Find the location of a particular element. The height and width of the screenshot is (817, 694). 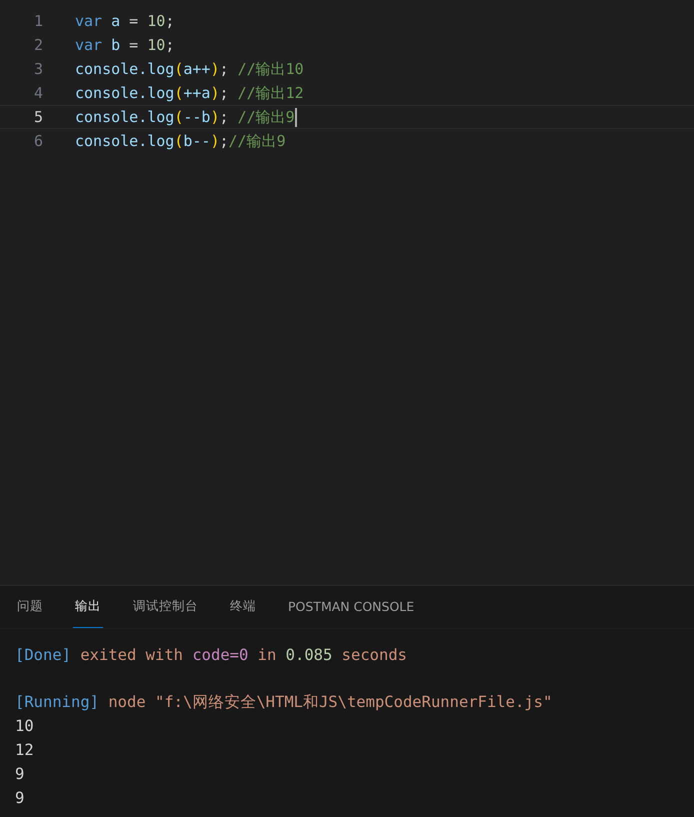

text-cursor is located at coordinates (295, 117).